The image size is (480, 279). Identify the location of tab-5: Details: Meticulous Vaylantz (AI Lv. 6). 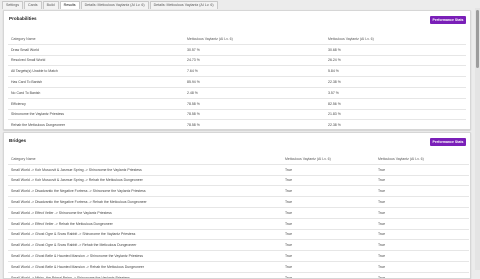
(183, 5).